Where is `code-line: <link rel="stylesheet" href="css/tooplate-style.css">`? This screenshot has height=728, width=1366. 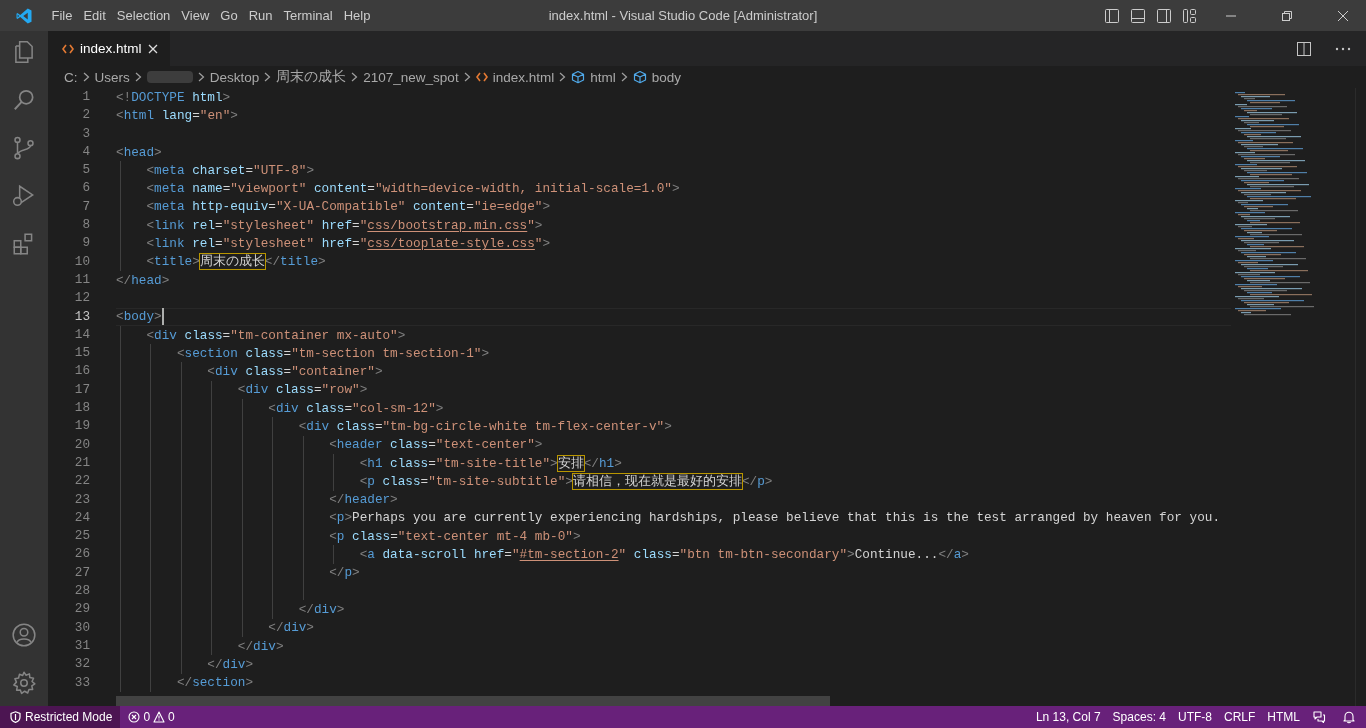
code-line: <link rel="stylesheet" href="css/tooplate-style.css"> is located at coordinates (348, 244).